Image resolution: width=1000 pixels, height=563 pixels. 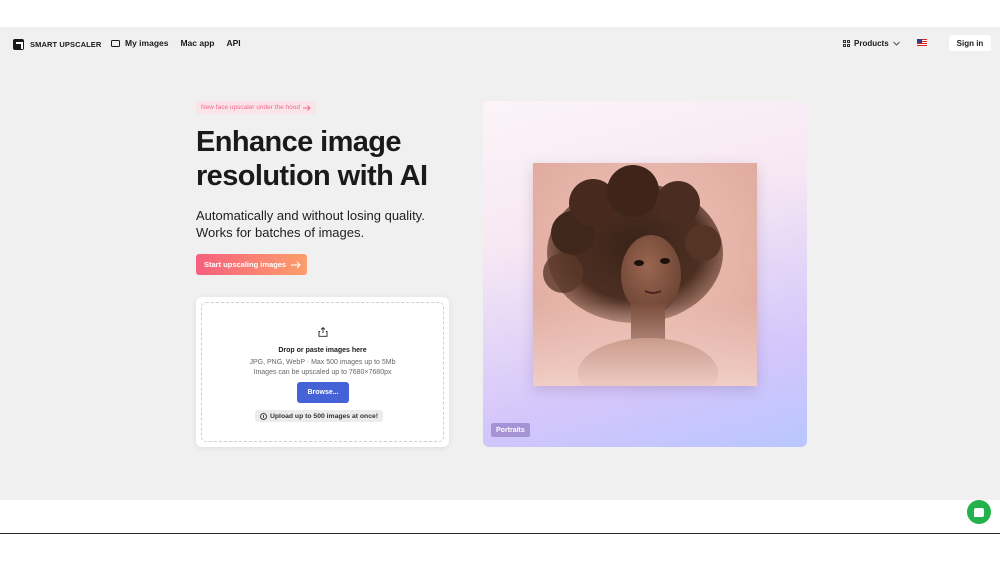 I want to click on category-tag: Portraits, so click(x=510, y=430).